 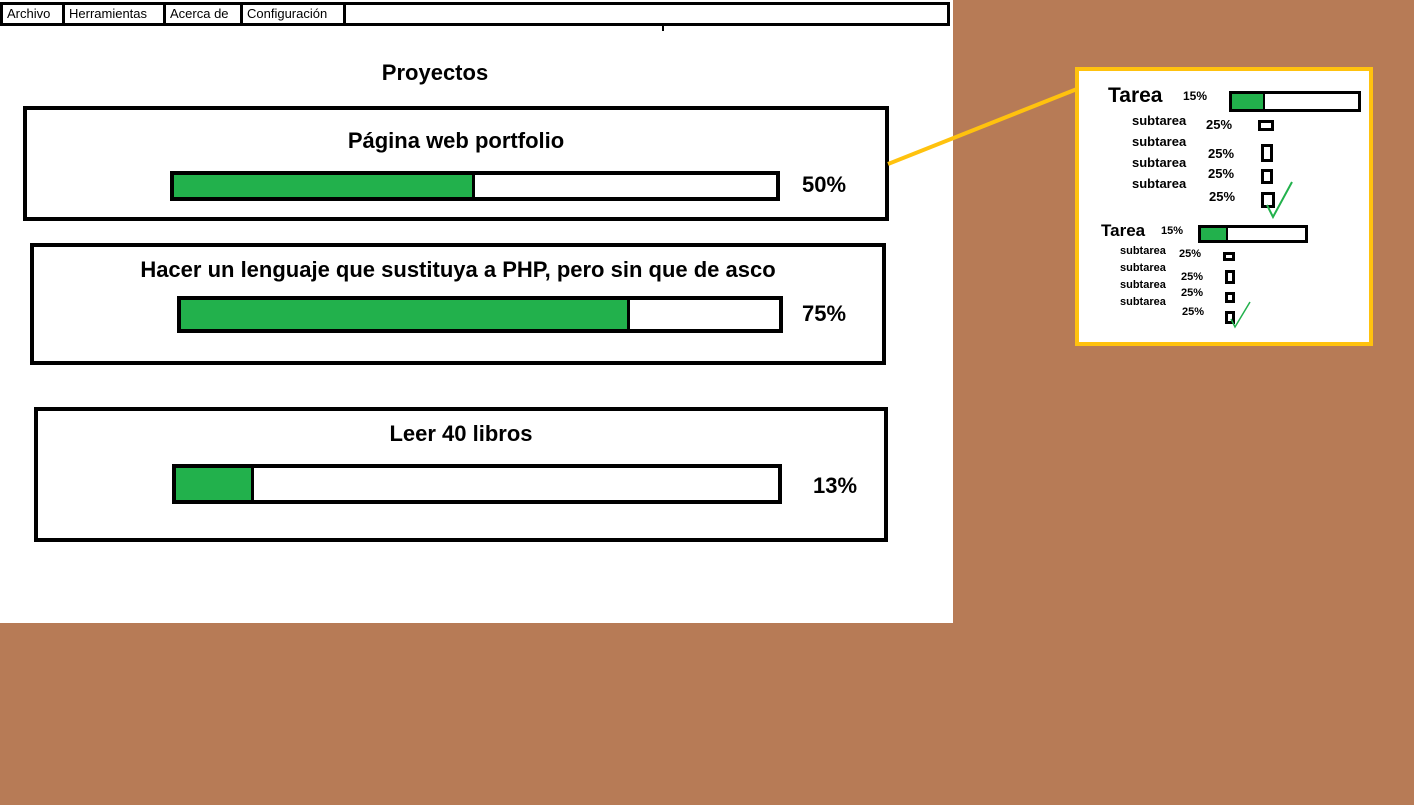 I want to click on project-progress-label: 75%, so click(x=824, y=313).